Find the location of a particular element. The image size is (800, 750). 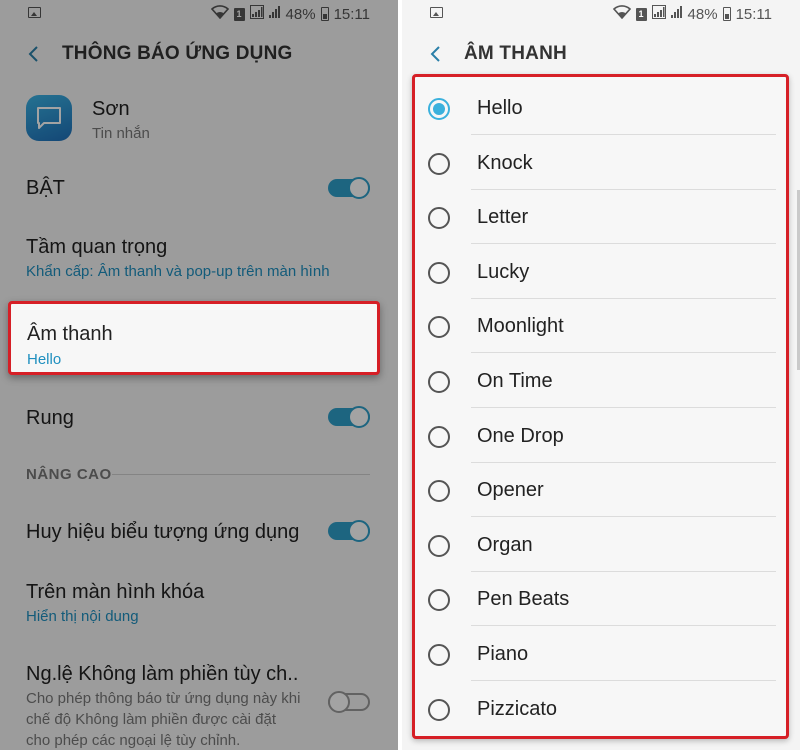

messages-app-icon is located at coordinates (49, 118).